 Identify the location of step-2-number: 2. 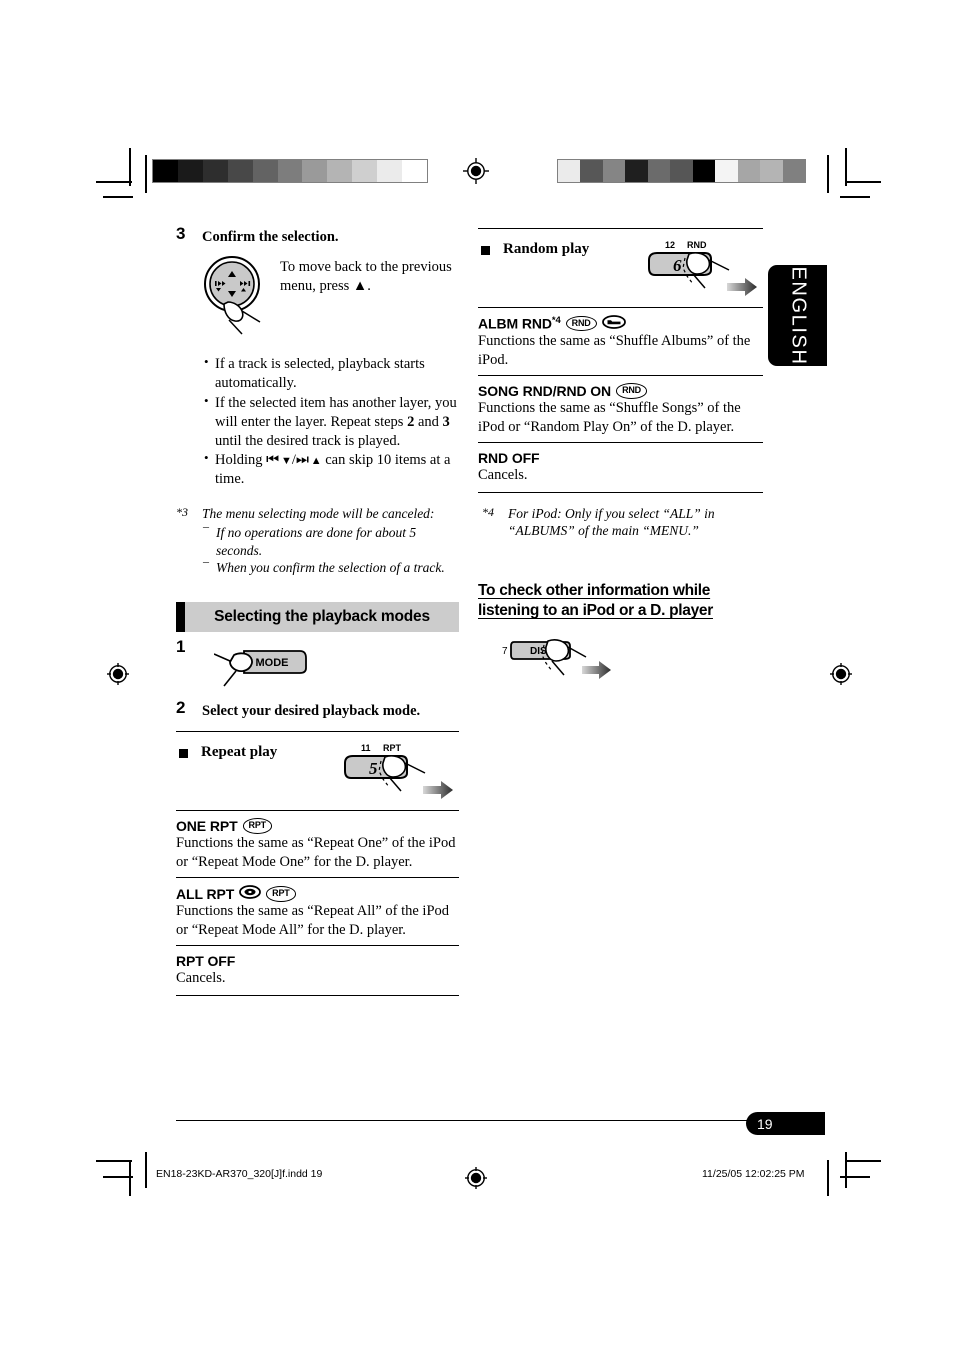
(181, 708).